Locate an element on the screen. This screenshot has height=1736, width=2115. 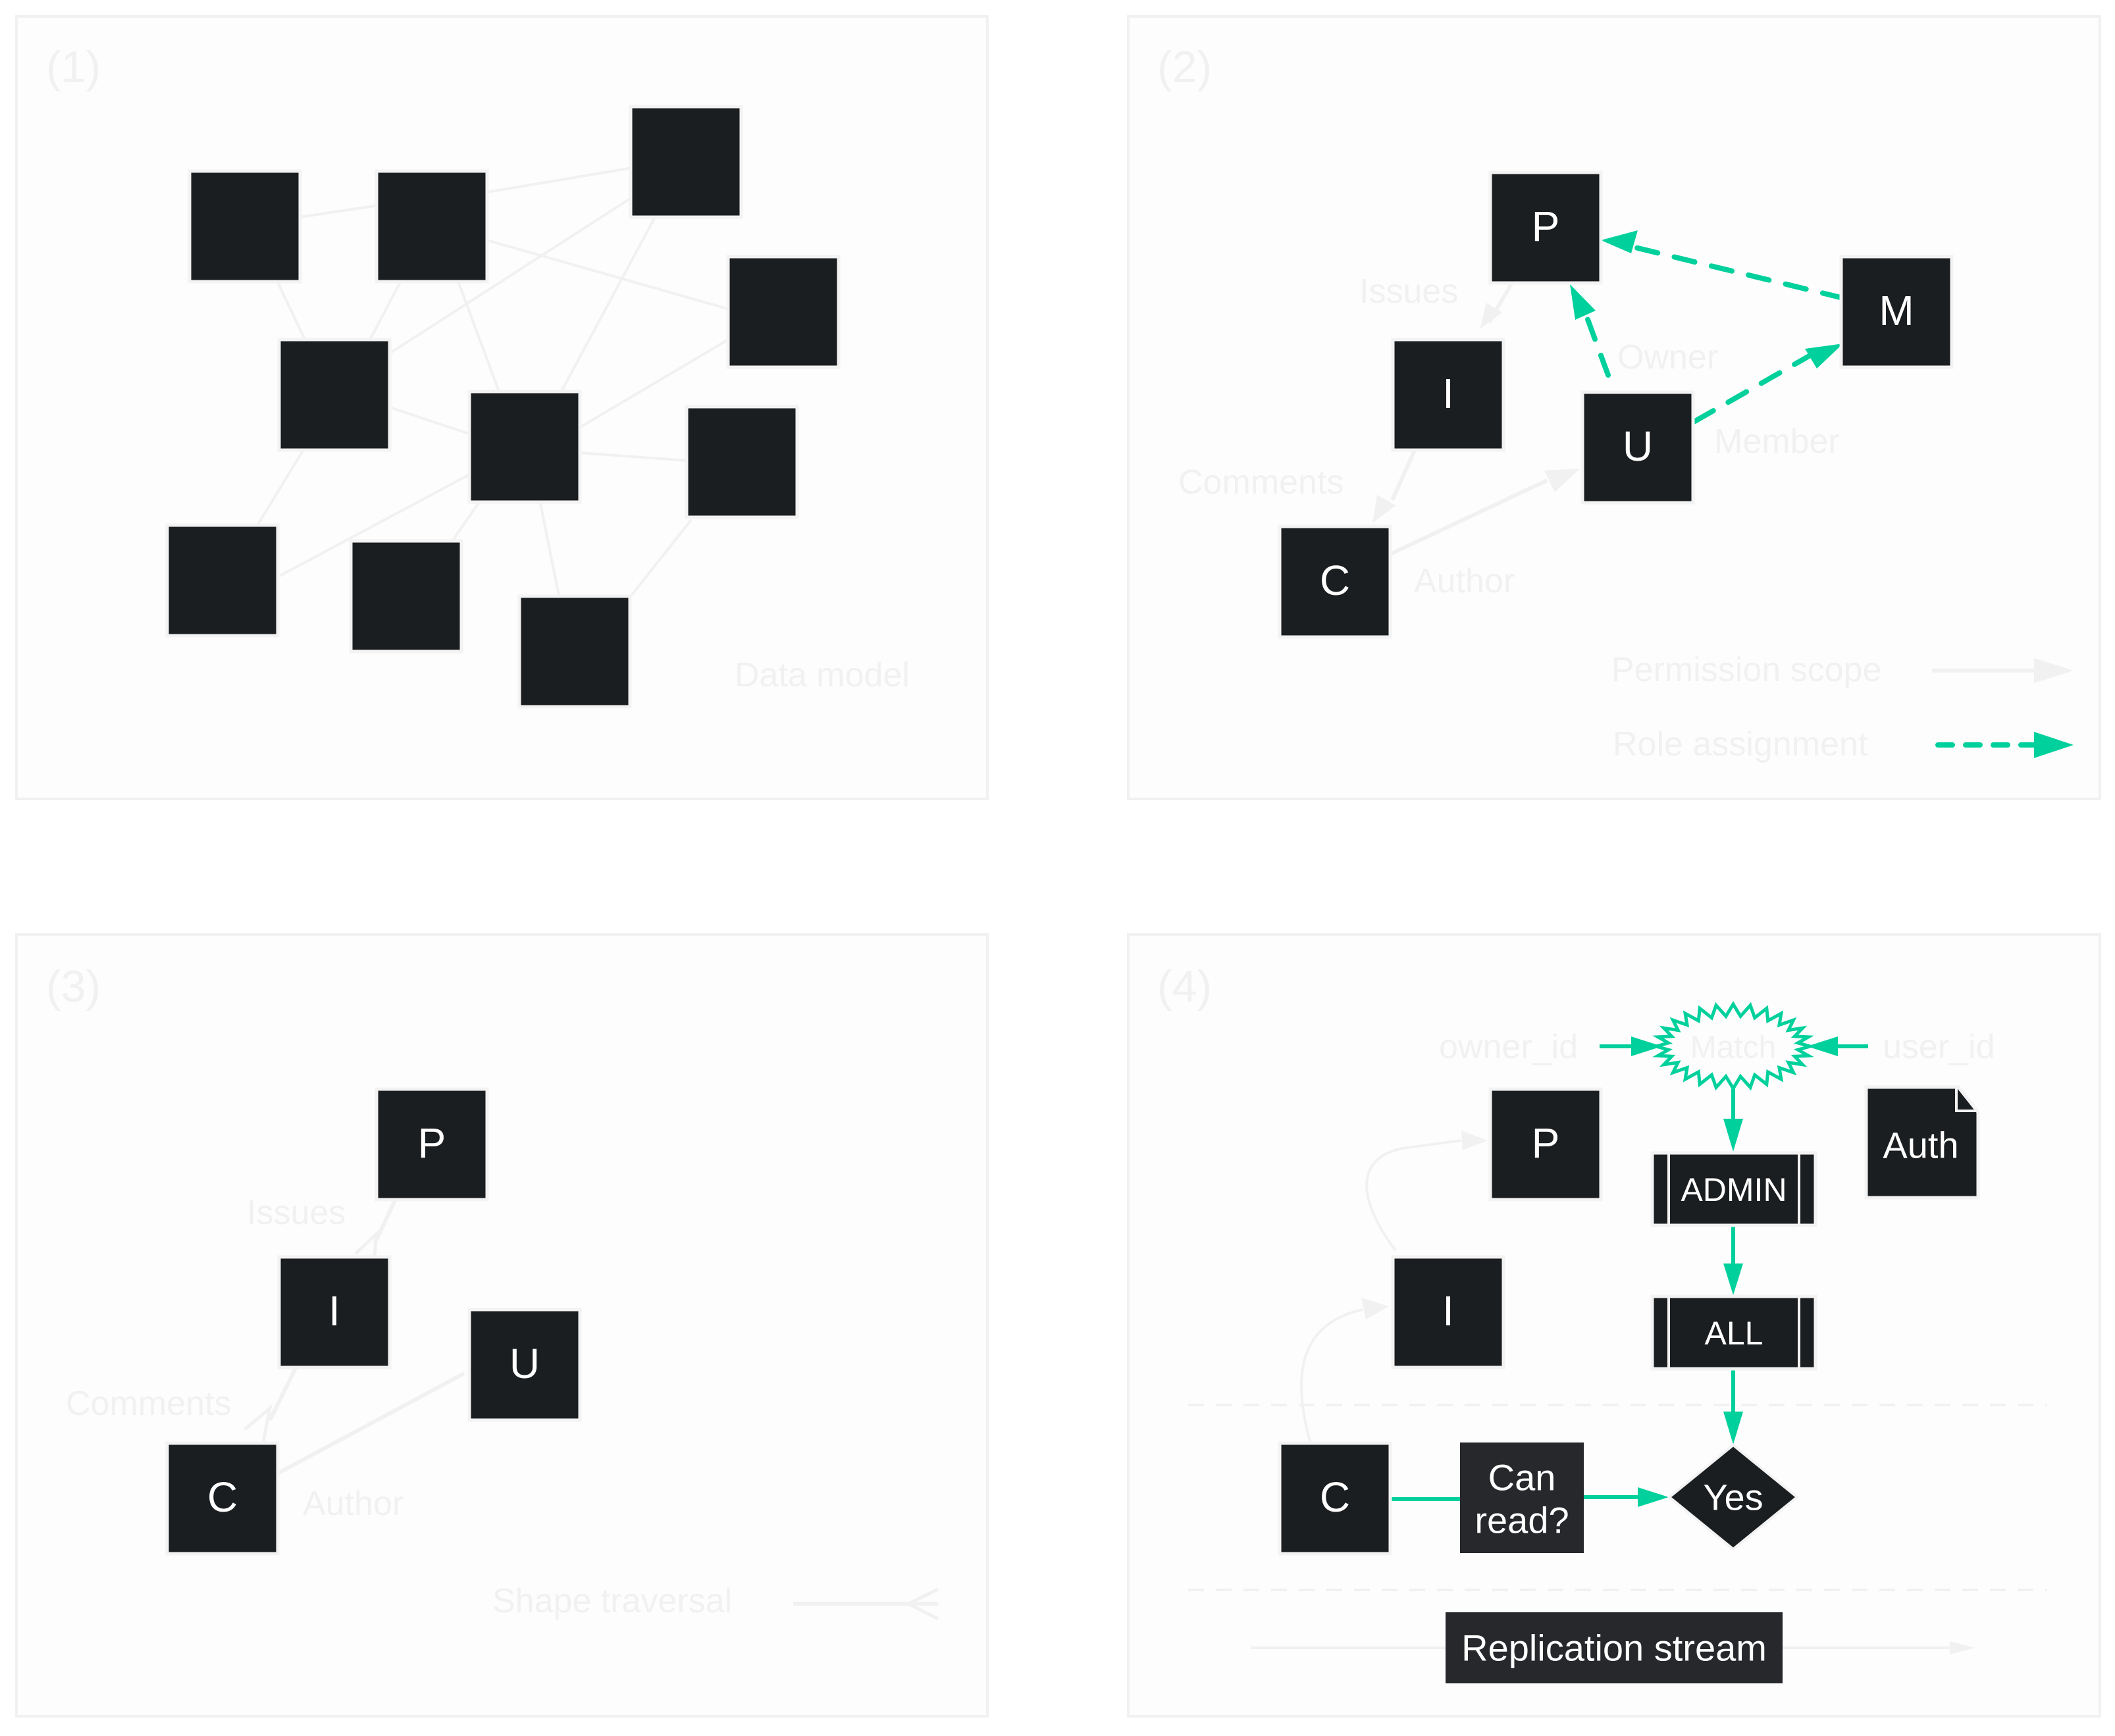
step-label: ALL is located at coordinates (1734, 1333).